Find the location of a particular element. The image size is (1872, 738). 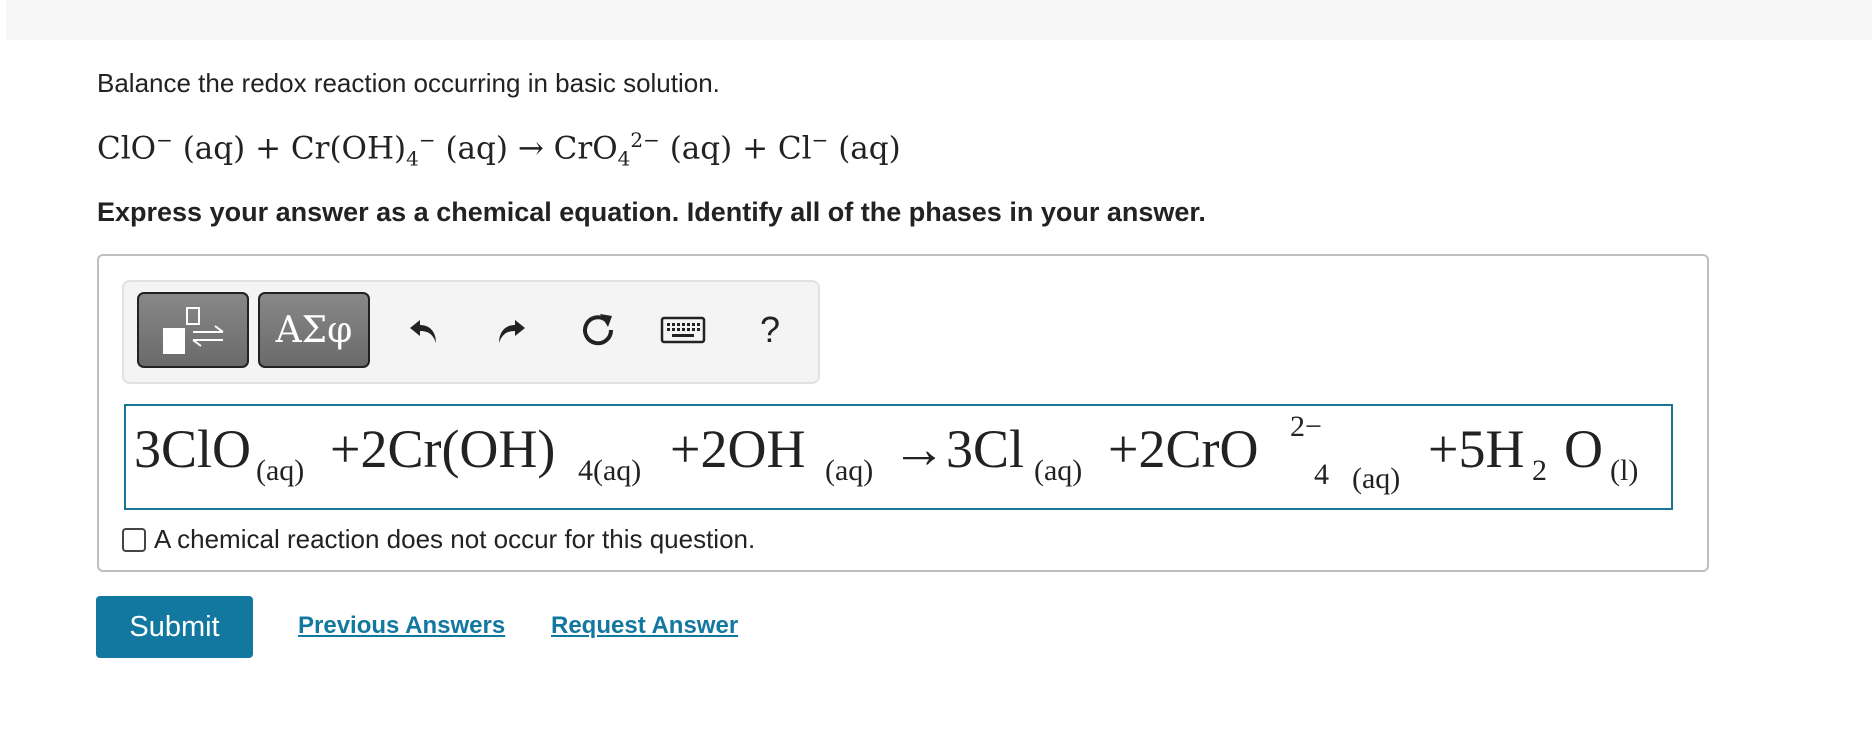

product-1: CrO is located at coordinates (585, 148).